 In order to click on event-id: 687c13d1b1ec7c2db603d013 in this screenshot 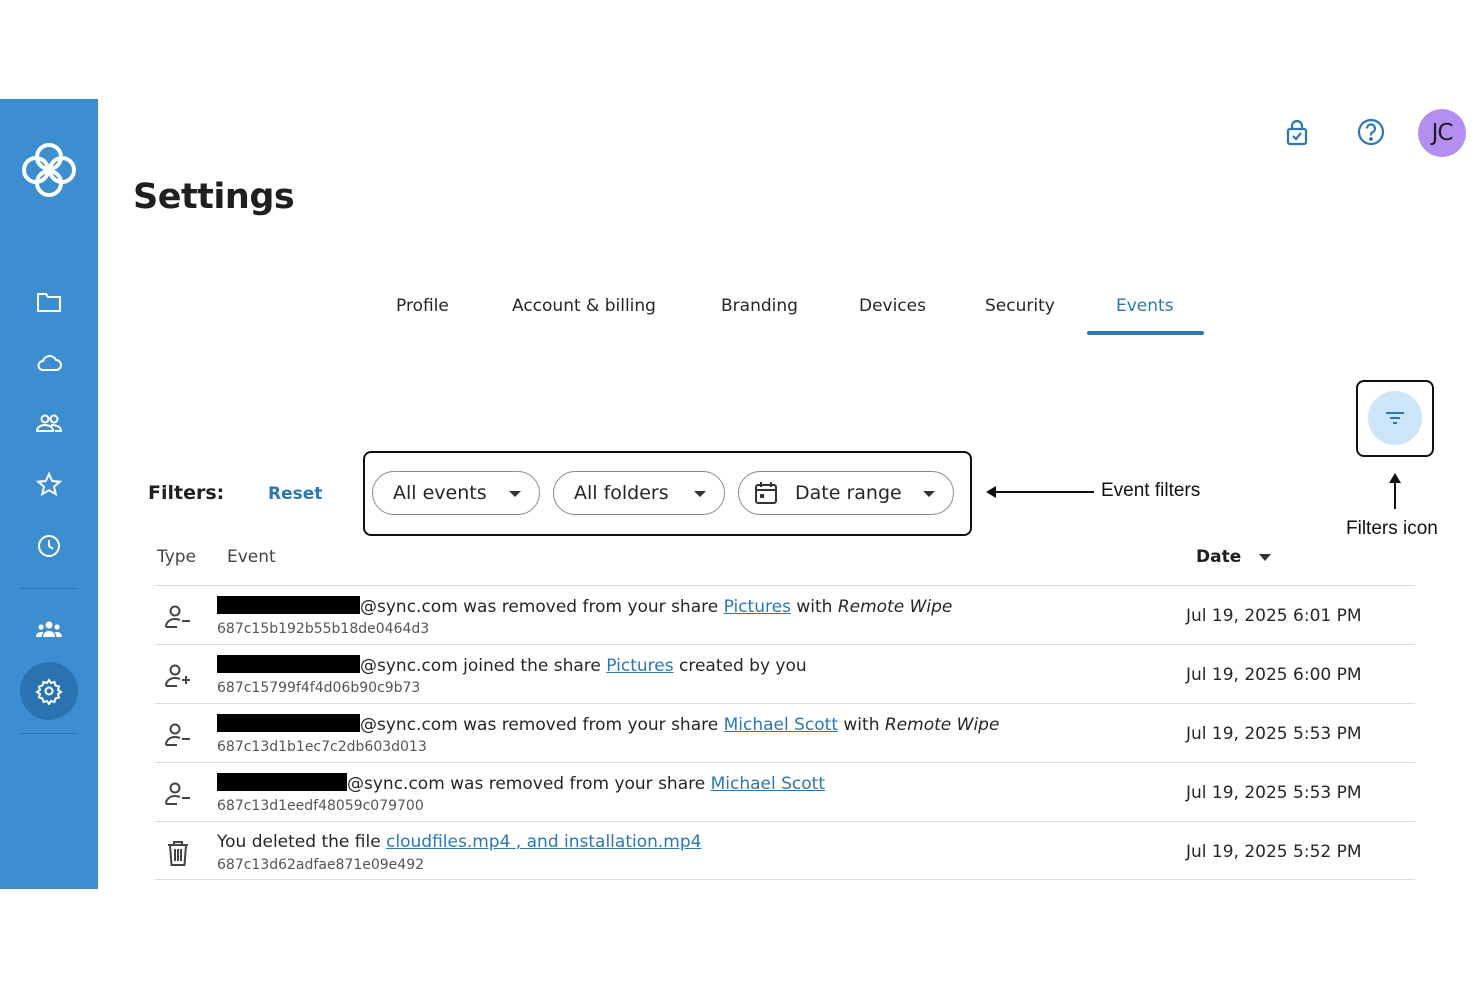, I will do `click(322, 747)`.